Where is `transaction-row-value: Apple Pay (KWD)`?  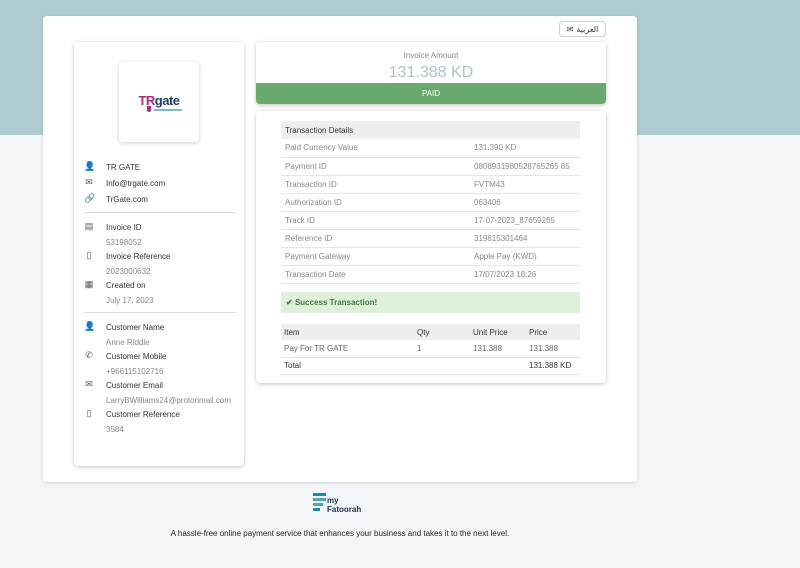
transaction-row-value: Apple Pay (KWD) is located at coordinates (525, 256).